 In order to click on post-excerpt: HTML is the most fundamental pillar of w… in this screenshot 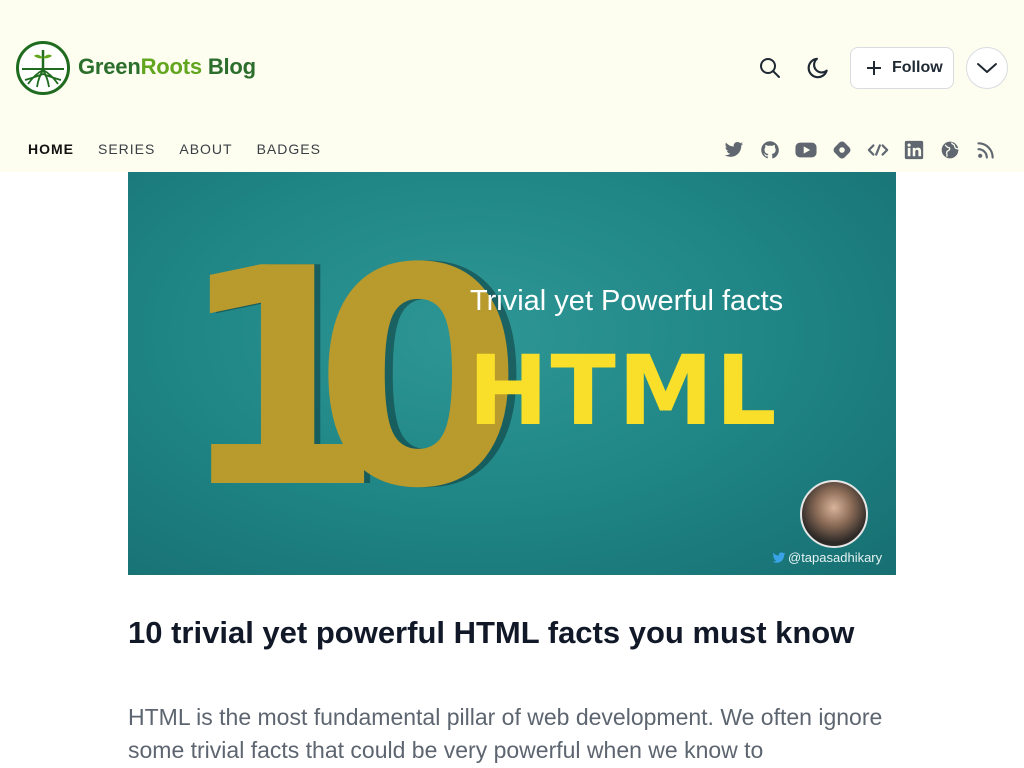, I will do `click(505, 733)`.